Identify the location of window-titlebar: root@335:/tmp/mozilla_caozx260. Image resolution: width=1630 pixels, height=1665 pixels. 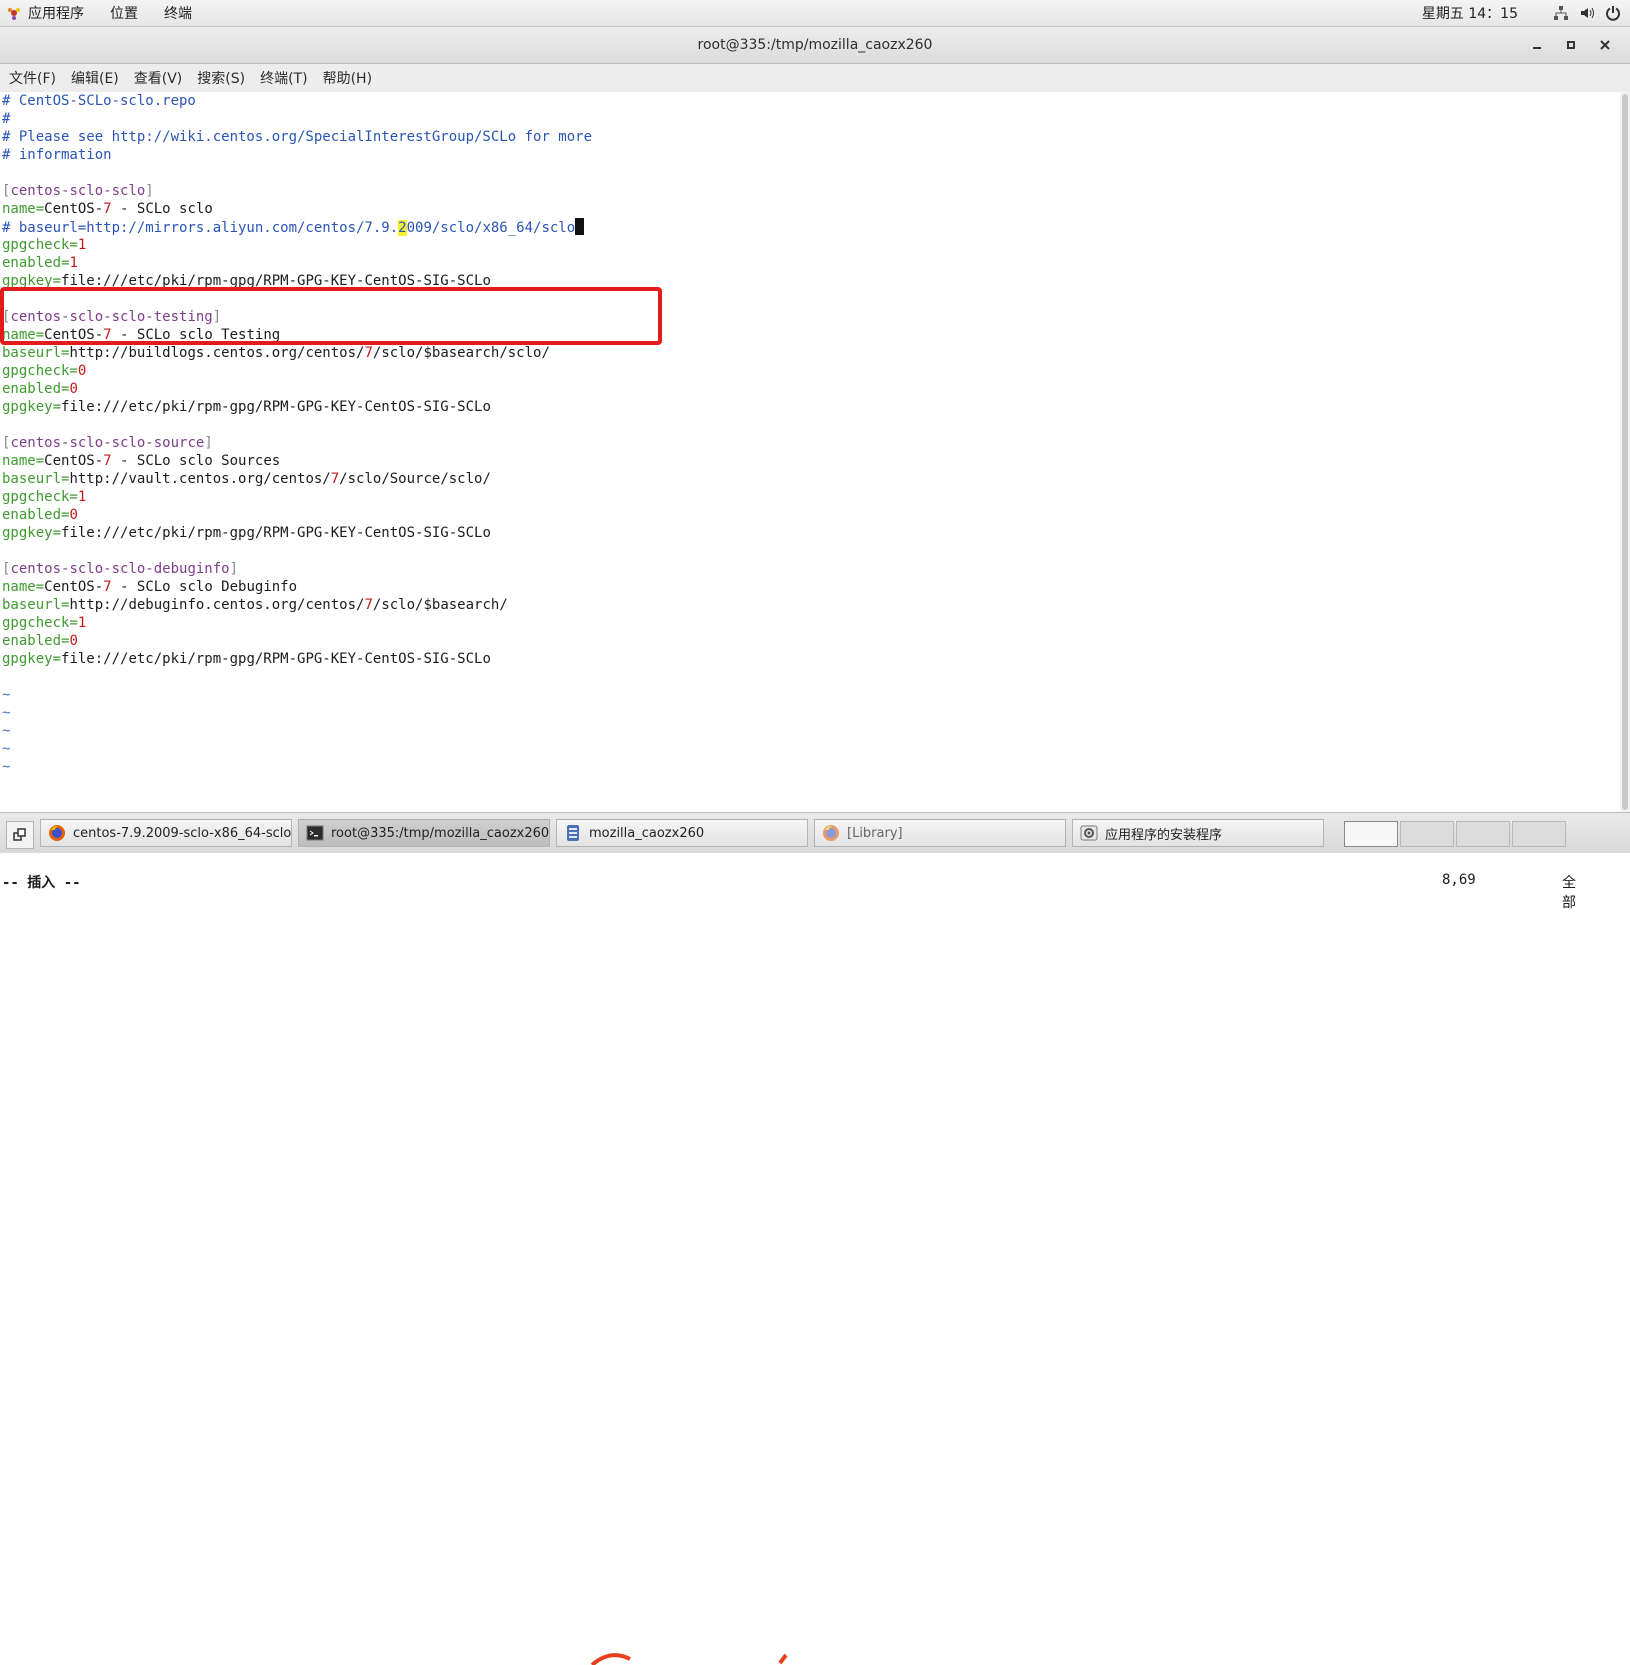
(815, 45).